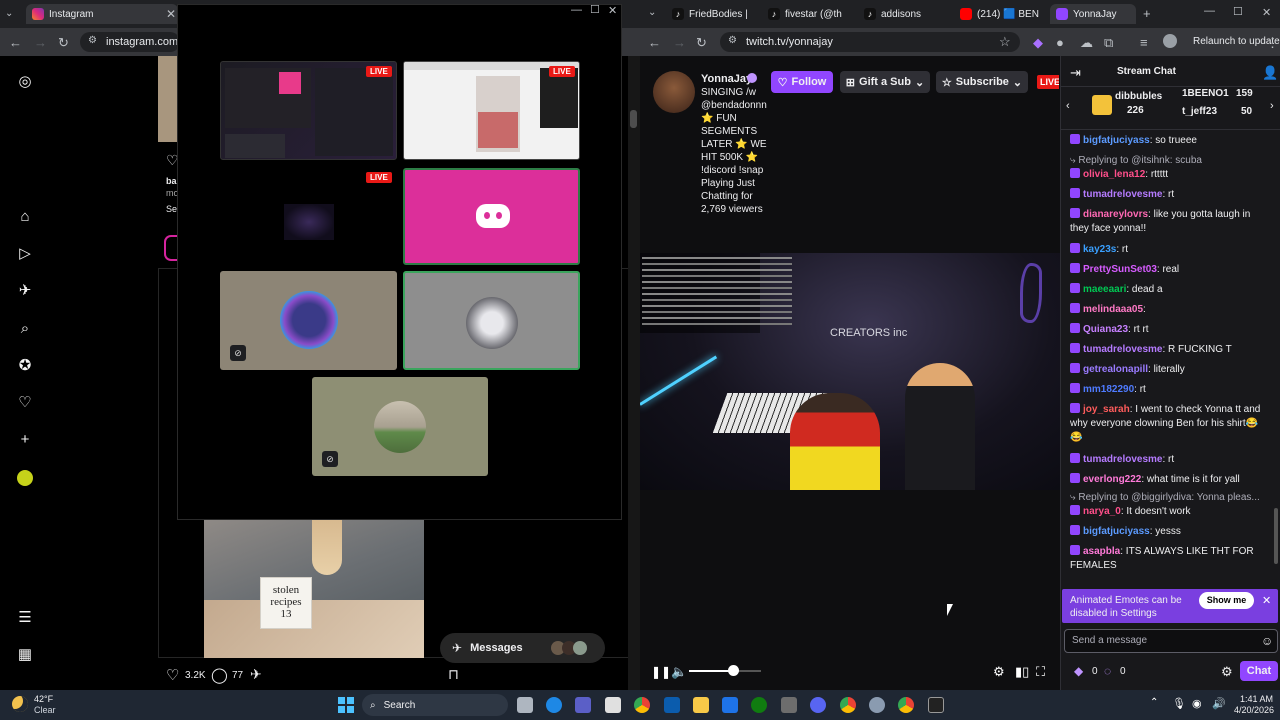 The height and width of the screenshot is (720, 1280). What do you see at coordinates (1068, 106) in the screenshot?
I see `chevron-left-icon: ‹` at bounding box center [1068, 106].